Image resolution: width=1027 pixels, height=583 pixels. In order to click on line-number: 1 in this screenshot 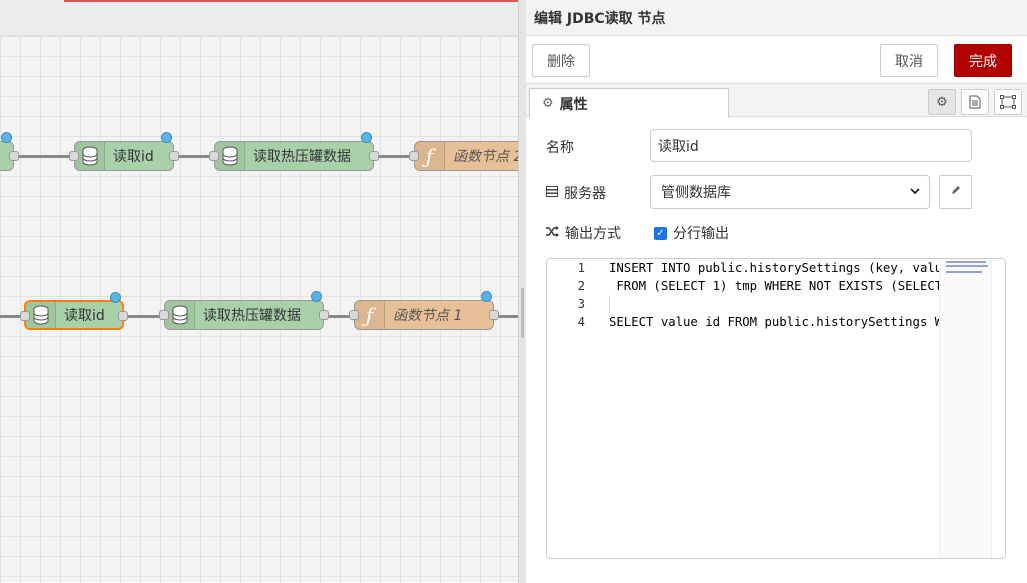, I will do `click(581, 268)`.